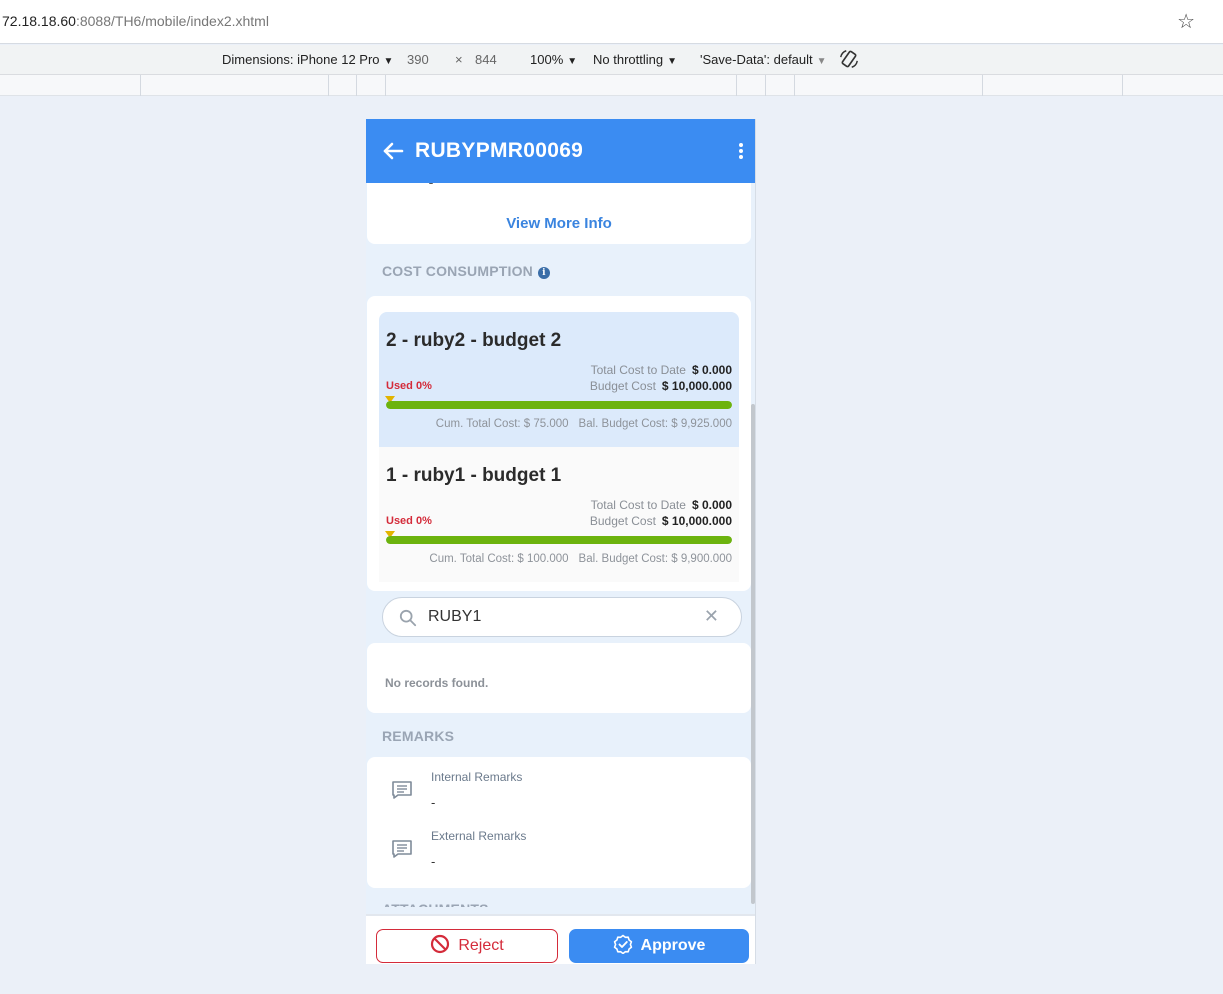 This screenshot has width=1223, height=994. What do you see at coordinates (499, 150) in the screenshot?
I see `page-title: RUBYPMR00069` at bounding box center [499, 150].